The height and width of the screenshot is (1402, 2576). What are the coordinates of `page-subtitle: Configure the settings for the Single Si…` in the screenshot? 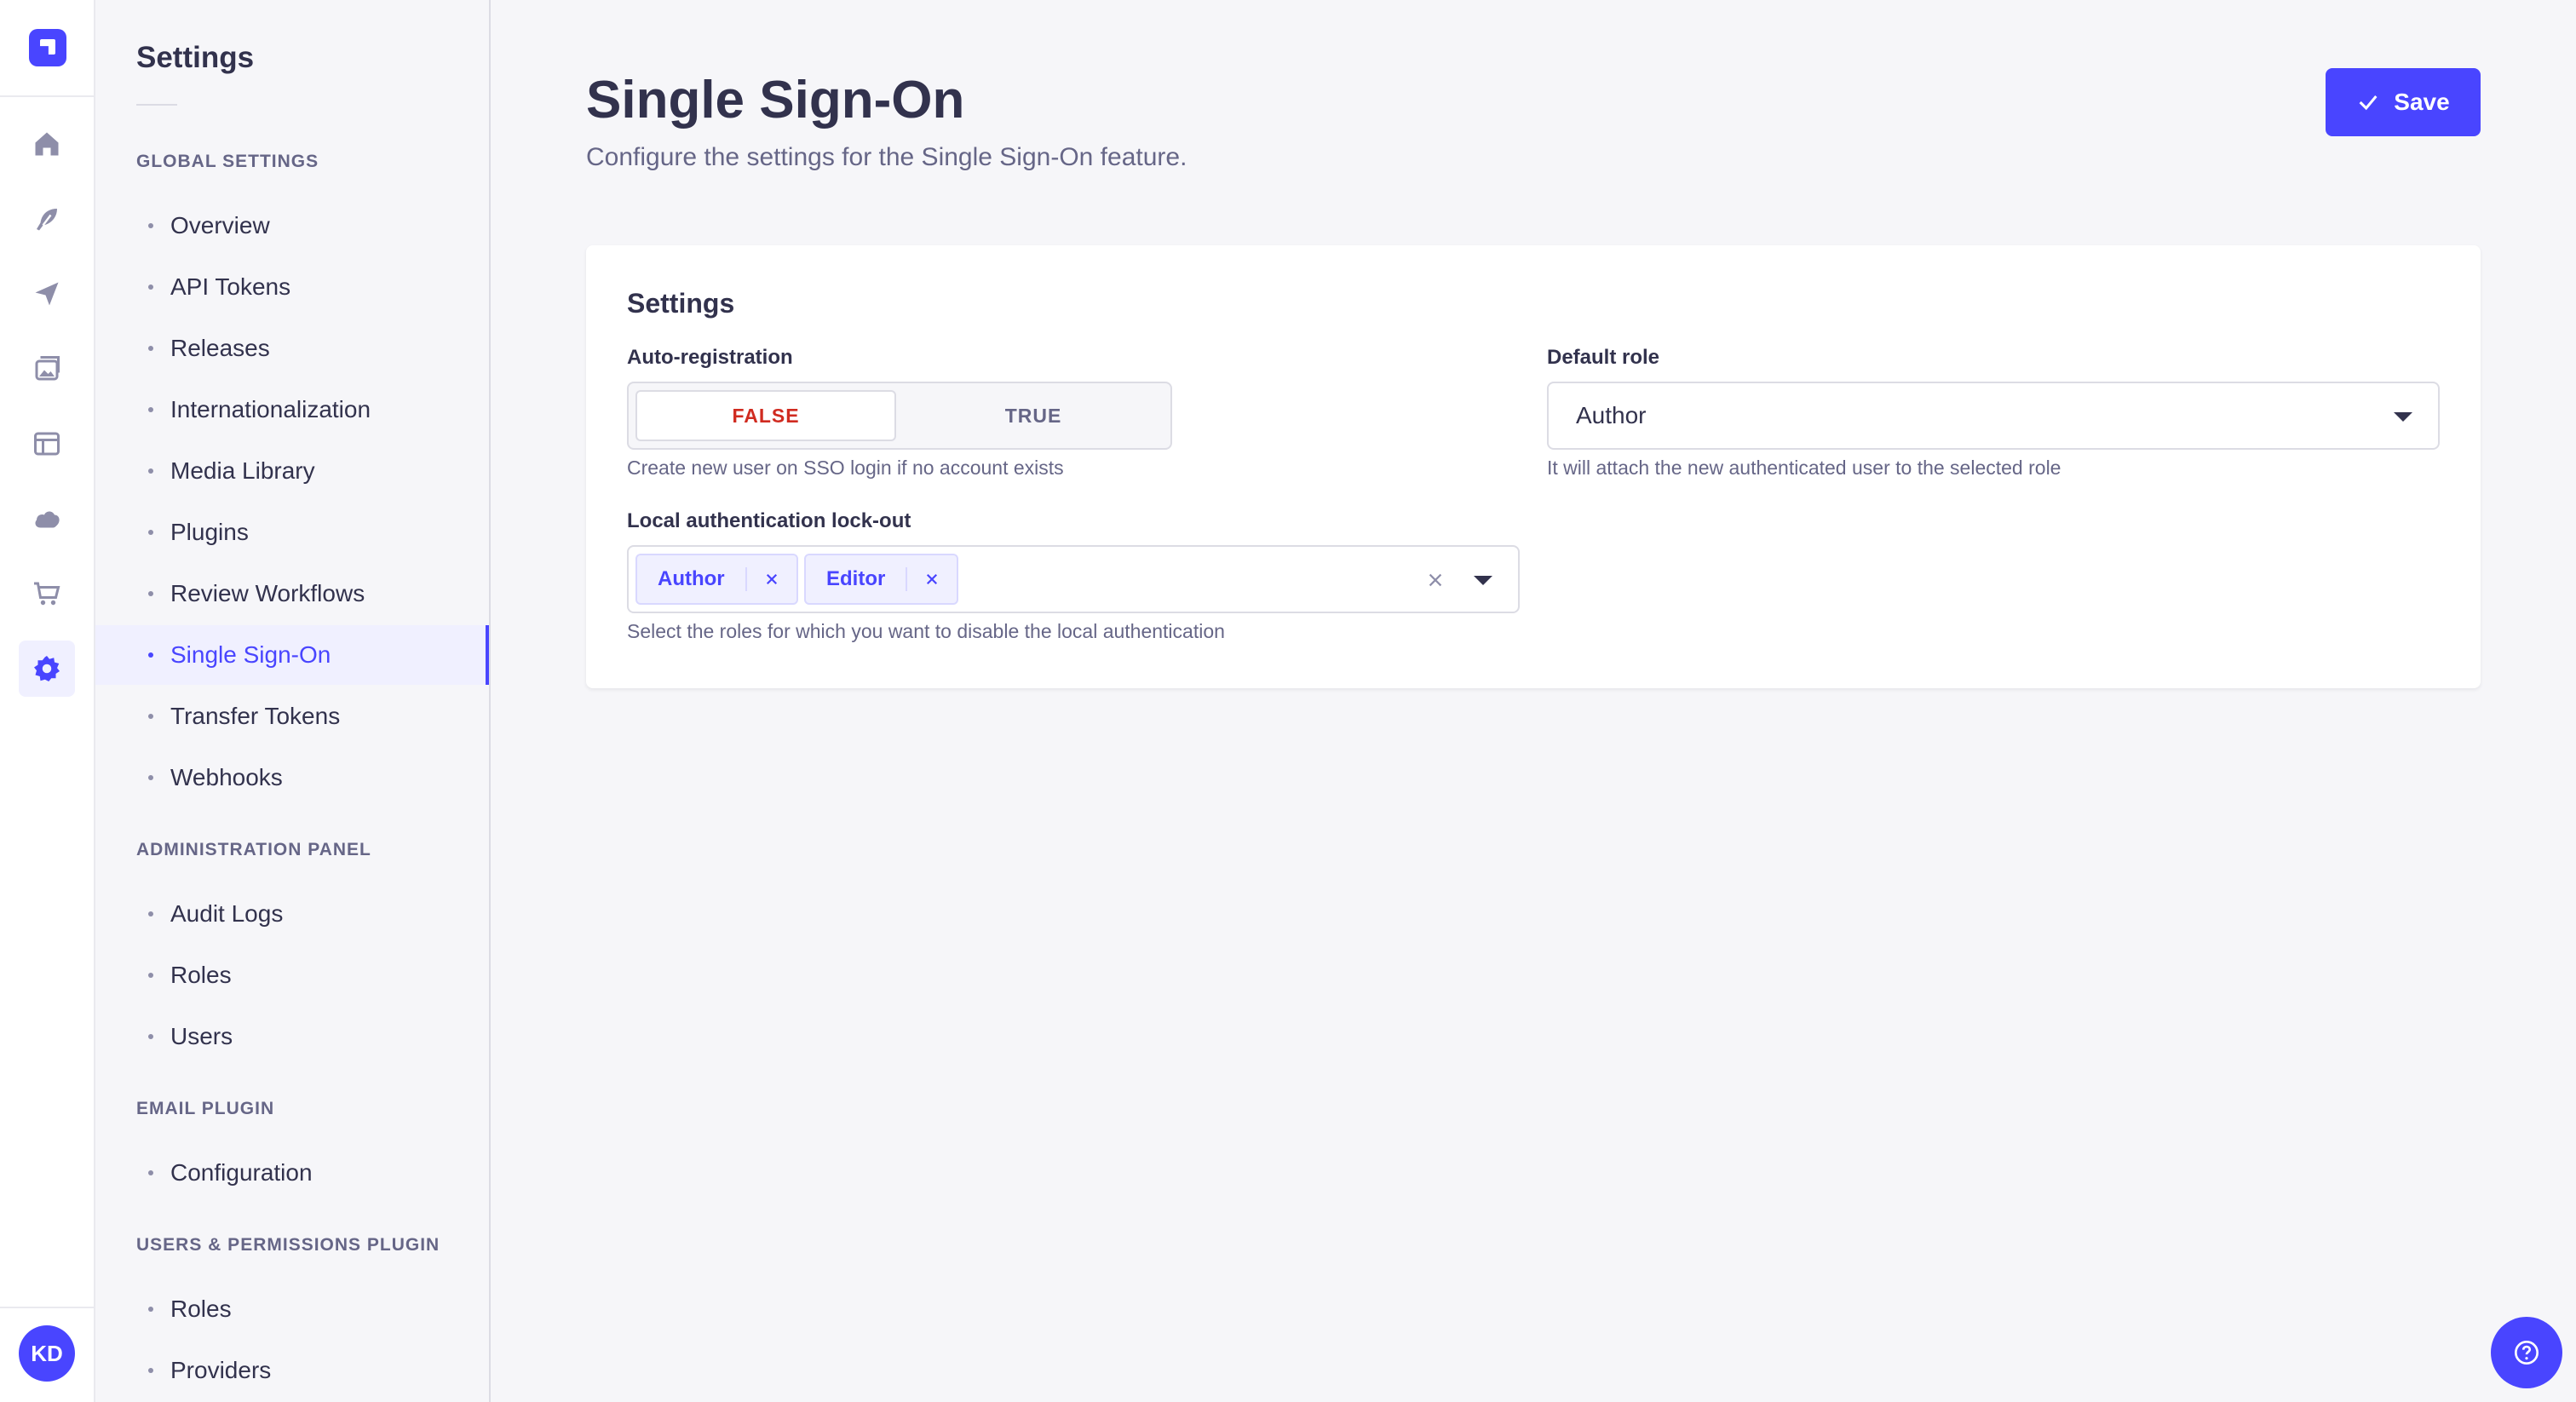 It's located at (886, 157).